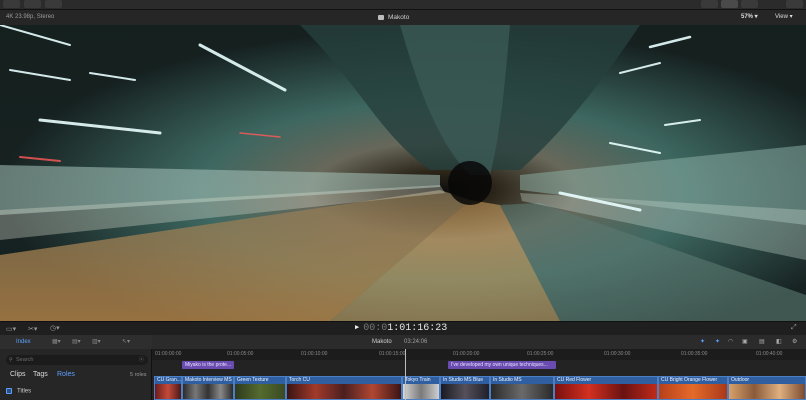 The height and width of the screenshot is (400, 806). I want to click on transitions-icon: ◧, so click(779, 341).